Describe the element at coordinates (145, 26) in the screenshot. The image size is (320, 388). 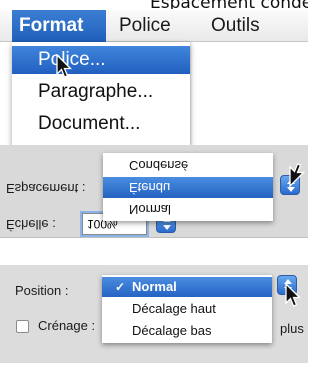
I see `menu-police: Police` at that location.